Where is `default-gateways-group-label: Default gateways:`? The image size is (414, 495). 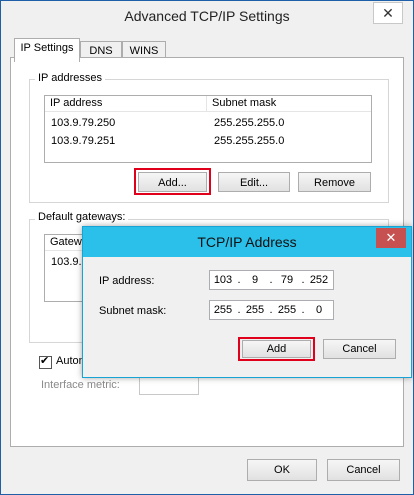 default-gateways-group-label: Default gateways: is located at coordinates (82, 217).